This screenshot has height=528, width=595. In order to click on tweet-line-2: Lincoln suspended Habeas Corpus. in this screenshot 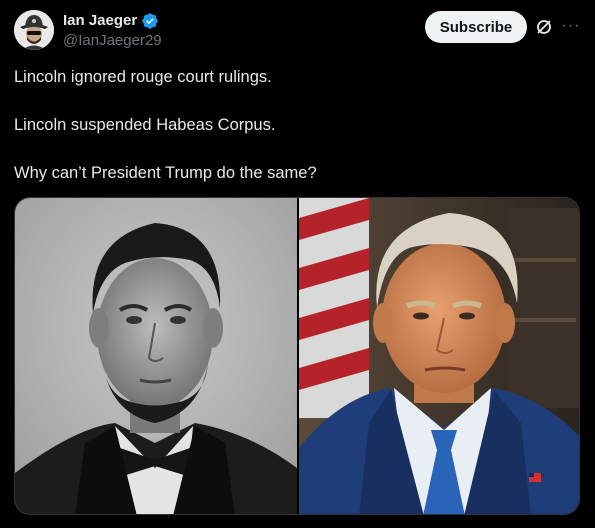, I will do `click(145, 125)`.